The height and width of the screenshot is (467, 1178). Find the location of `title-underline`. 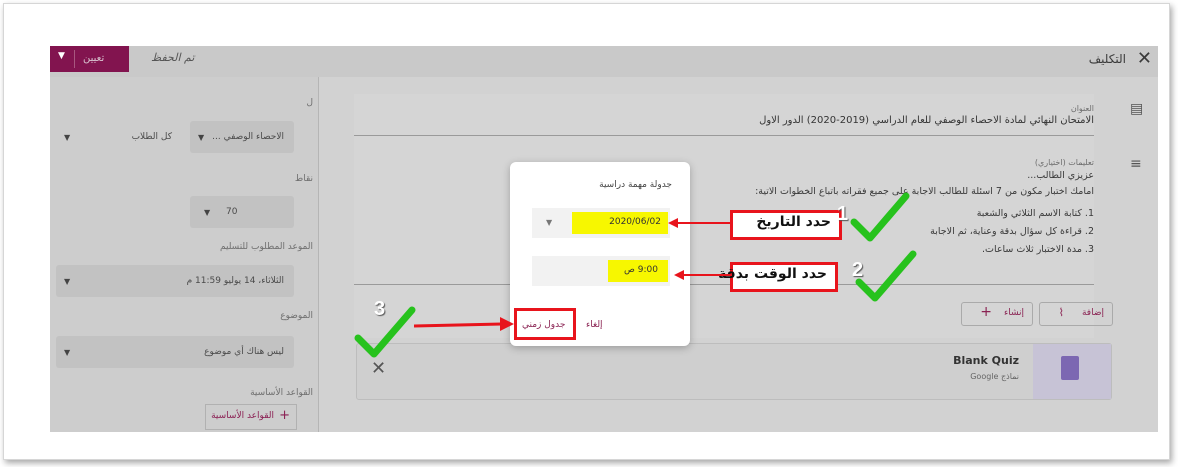

title-underline is located at coordinates (724, 135).